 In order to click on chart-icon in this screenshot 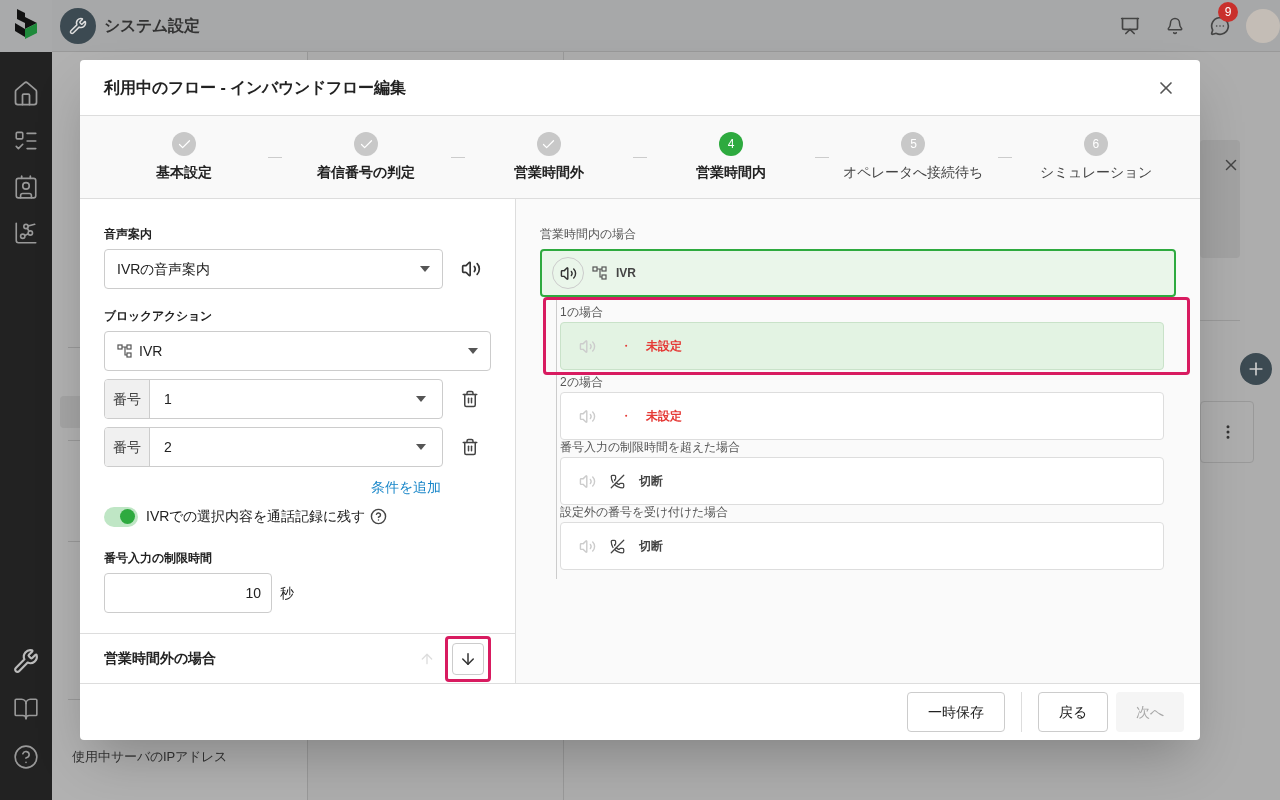, I will do `click(26, 233)`.